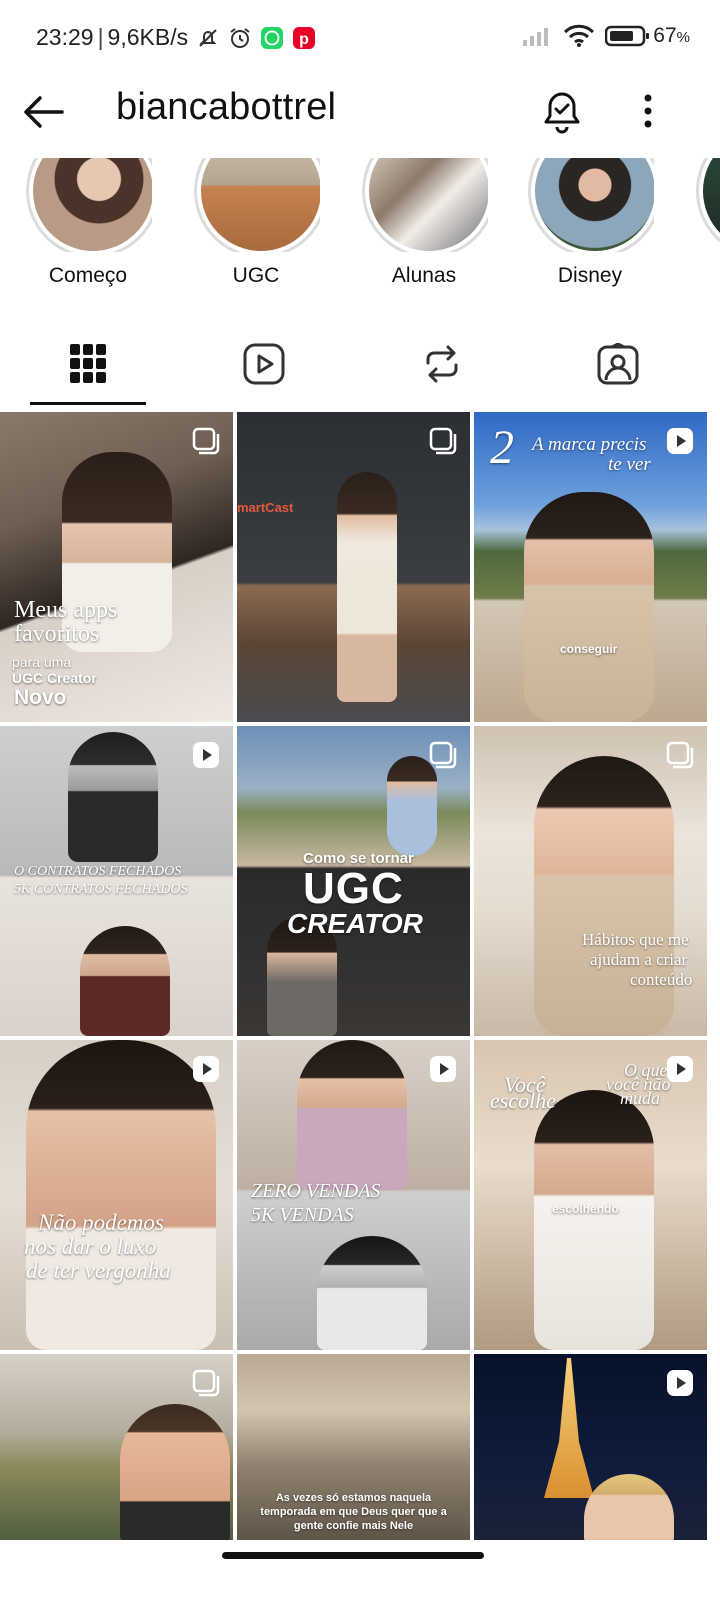  What do you see at coordinates (302, 1215) in the screenshot?
I see `post-text: 5K VENDAS` at bounding box center [302, 1215].